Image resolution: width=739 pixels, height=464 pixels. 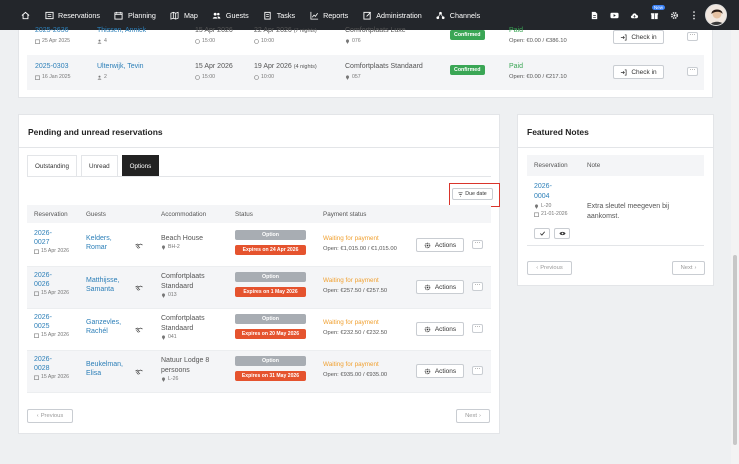 I want to click on guest-name-line1: Matthijsse,, so click(x=102, y=280).